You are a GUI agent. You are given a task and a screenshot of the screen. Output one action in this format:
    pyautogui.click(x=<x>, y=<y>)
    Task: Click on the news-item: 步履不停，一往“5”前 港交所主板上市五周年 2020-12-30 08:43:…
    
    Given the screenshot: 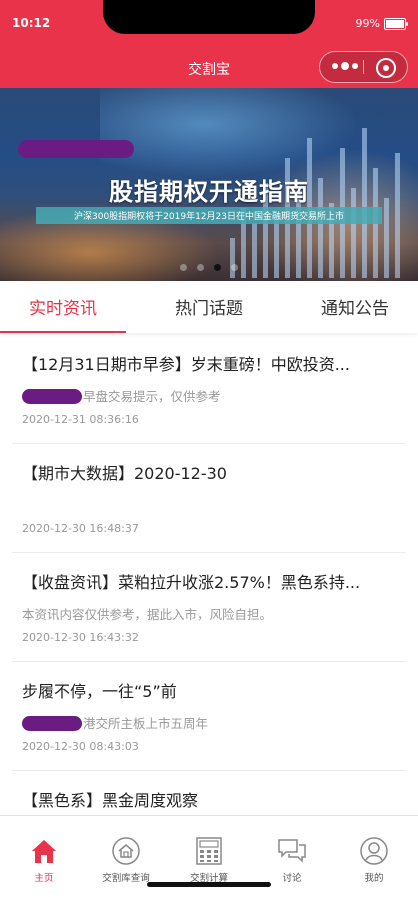 What is the action you would take?
    pyautogui.click(x=209, y=716)
    